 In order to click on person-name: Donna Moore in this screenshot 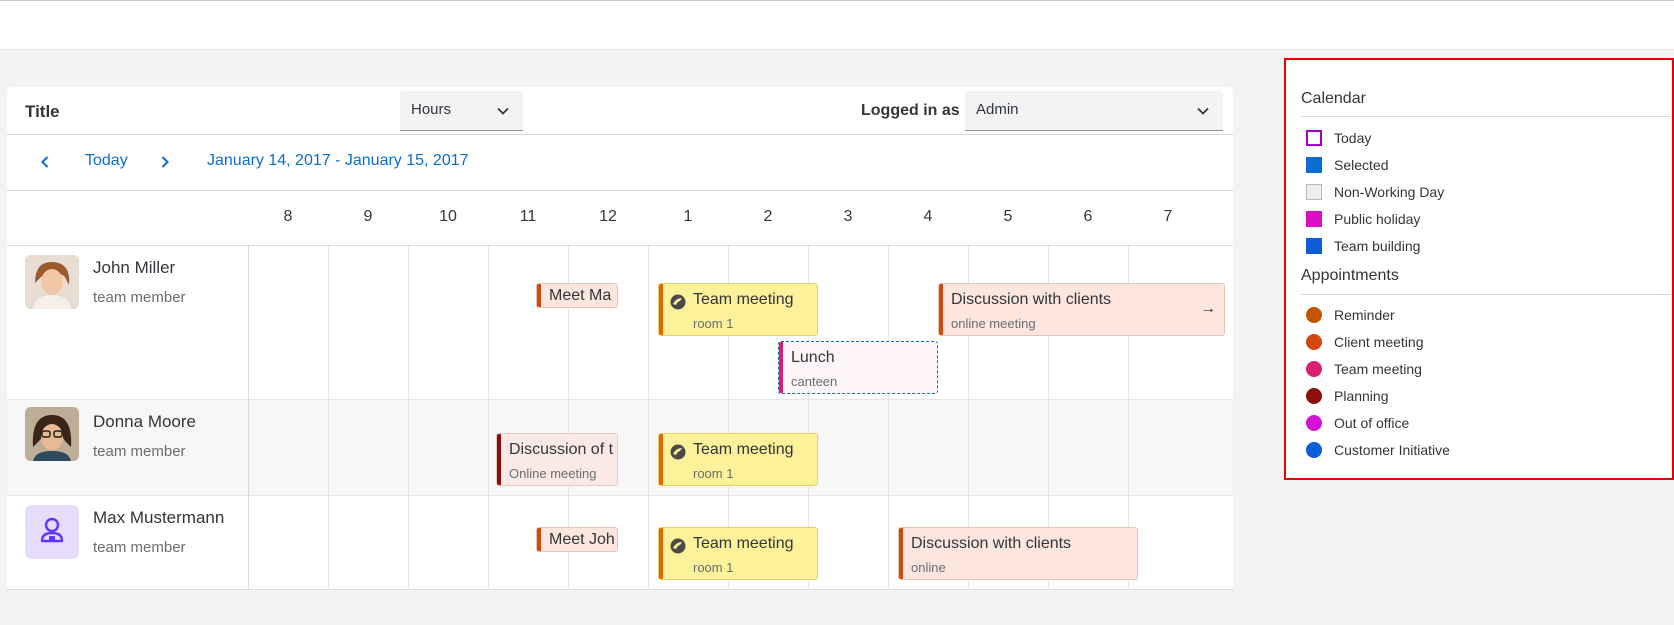, I will do `click(144, 422)`.